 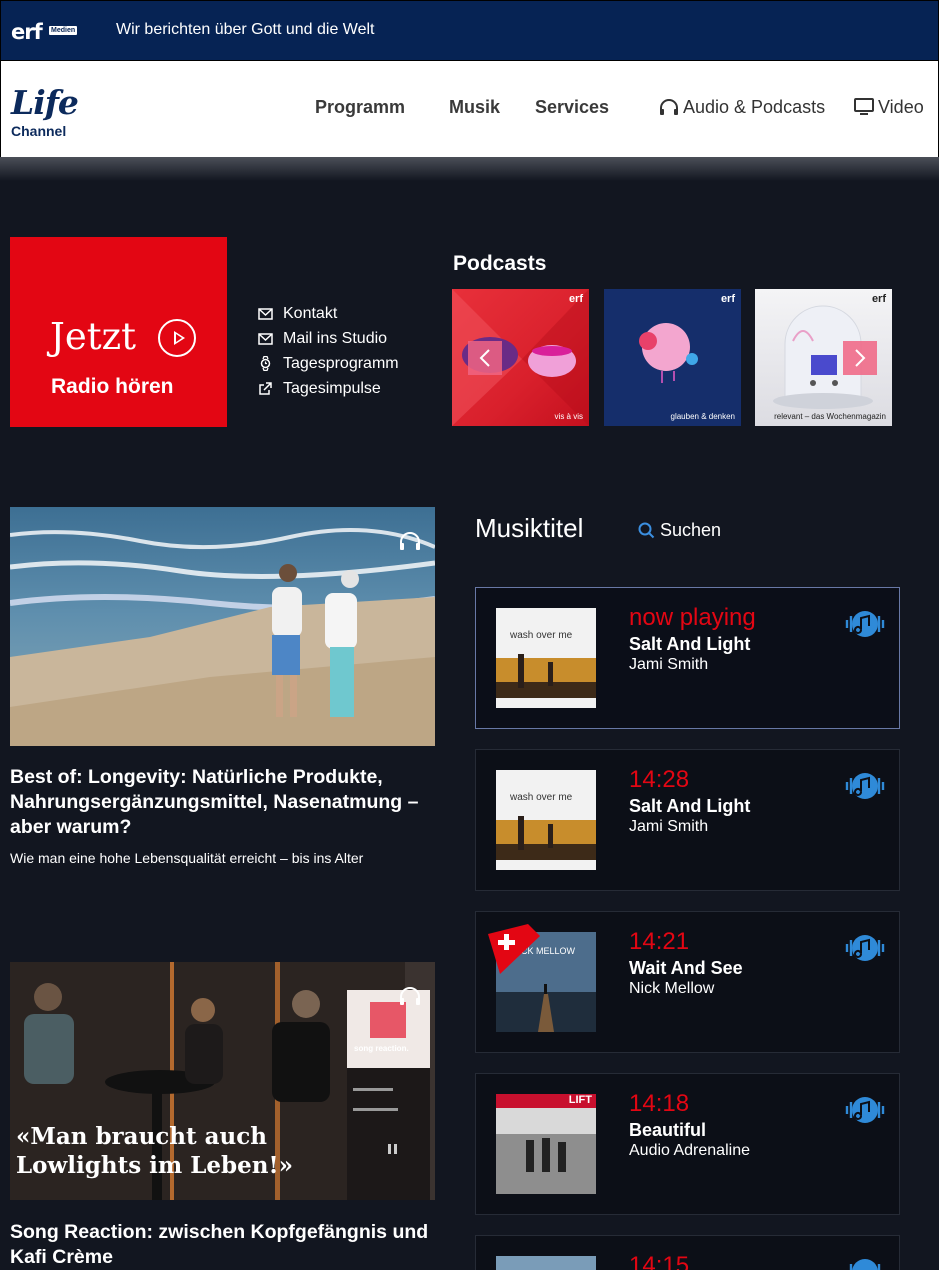 I want to click on header-shadow, so click(x=469, y=169).